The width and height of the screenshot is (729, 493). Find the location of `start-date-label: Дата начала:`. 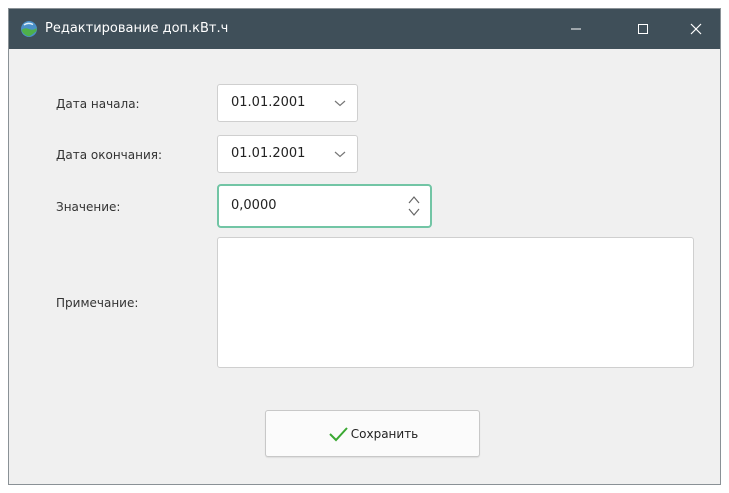

start-date-label: Дата начала: is located at coordinates (98, 104).